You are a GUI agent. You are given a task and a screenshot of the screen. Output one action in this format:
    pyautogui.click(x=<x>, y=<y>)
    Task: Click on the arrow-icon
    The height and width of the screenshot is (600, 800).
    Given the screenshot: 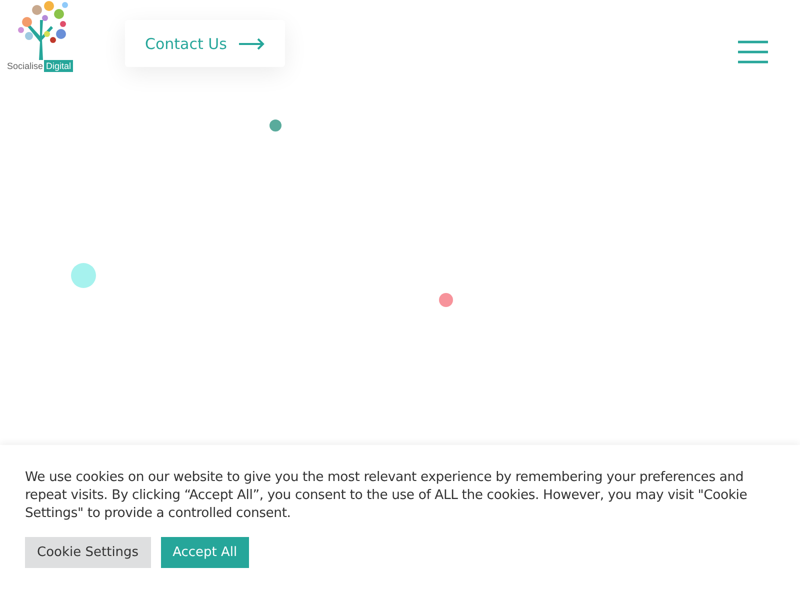 What is the action you would take?
    pyautogui.click(x=251, y=44)
    